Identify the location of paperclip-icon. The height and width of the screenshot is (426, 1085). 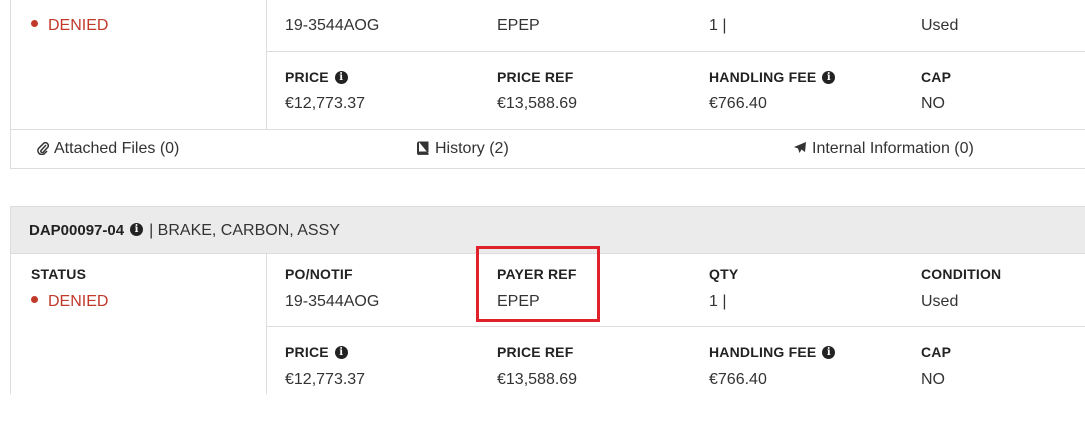
(43, 148).